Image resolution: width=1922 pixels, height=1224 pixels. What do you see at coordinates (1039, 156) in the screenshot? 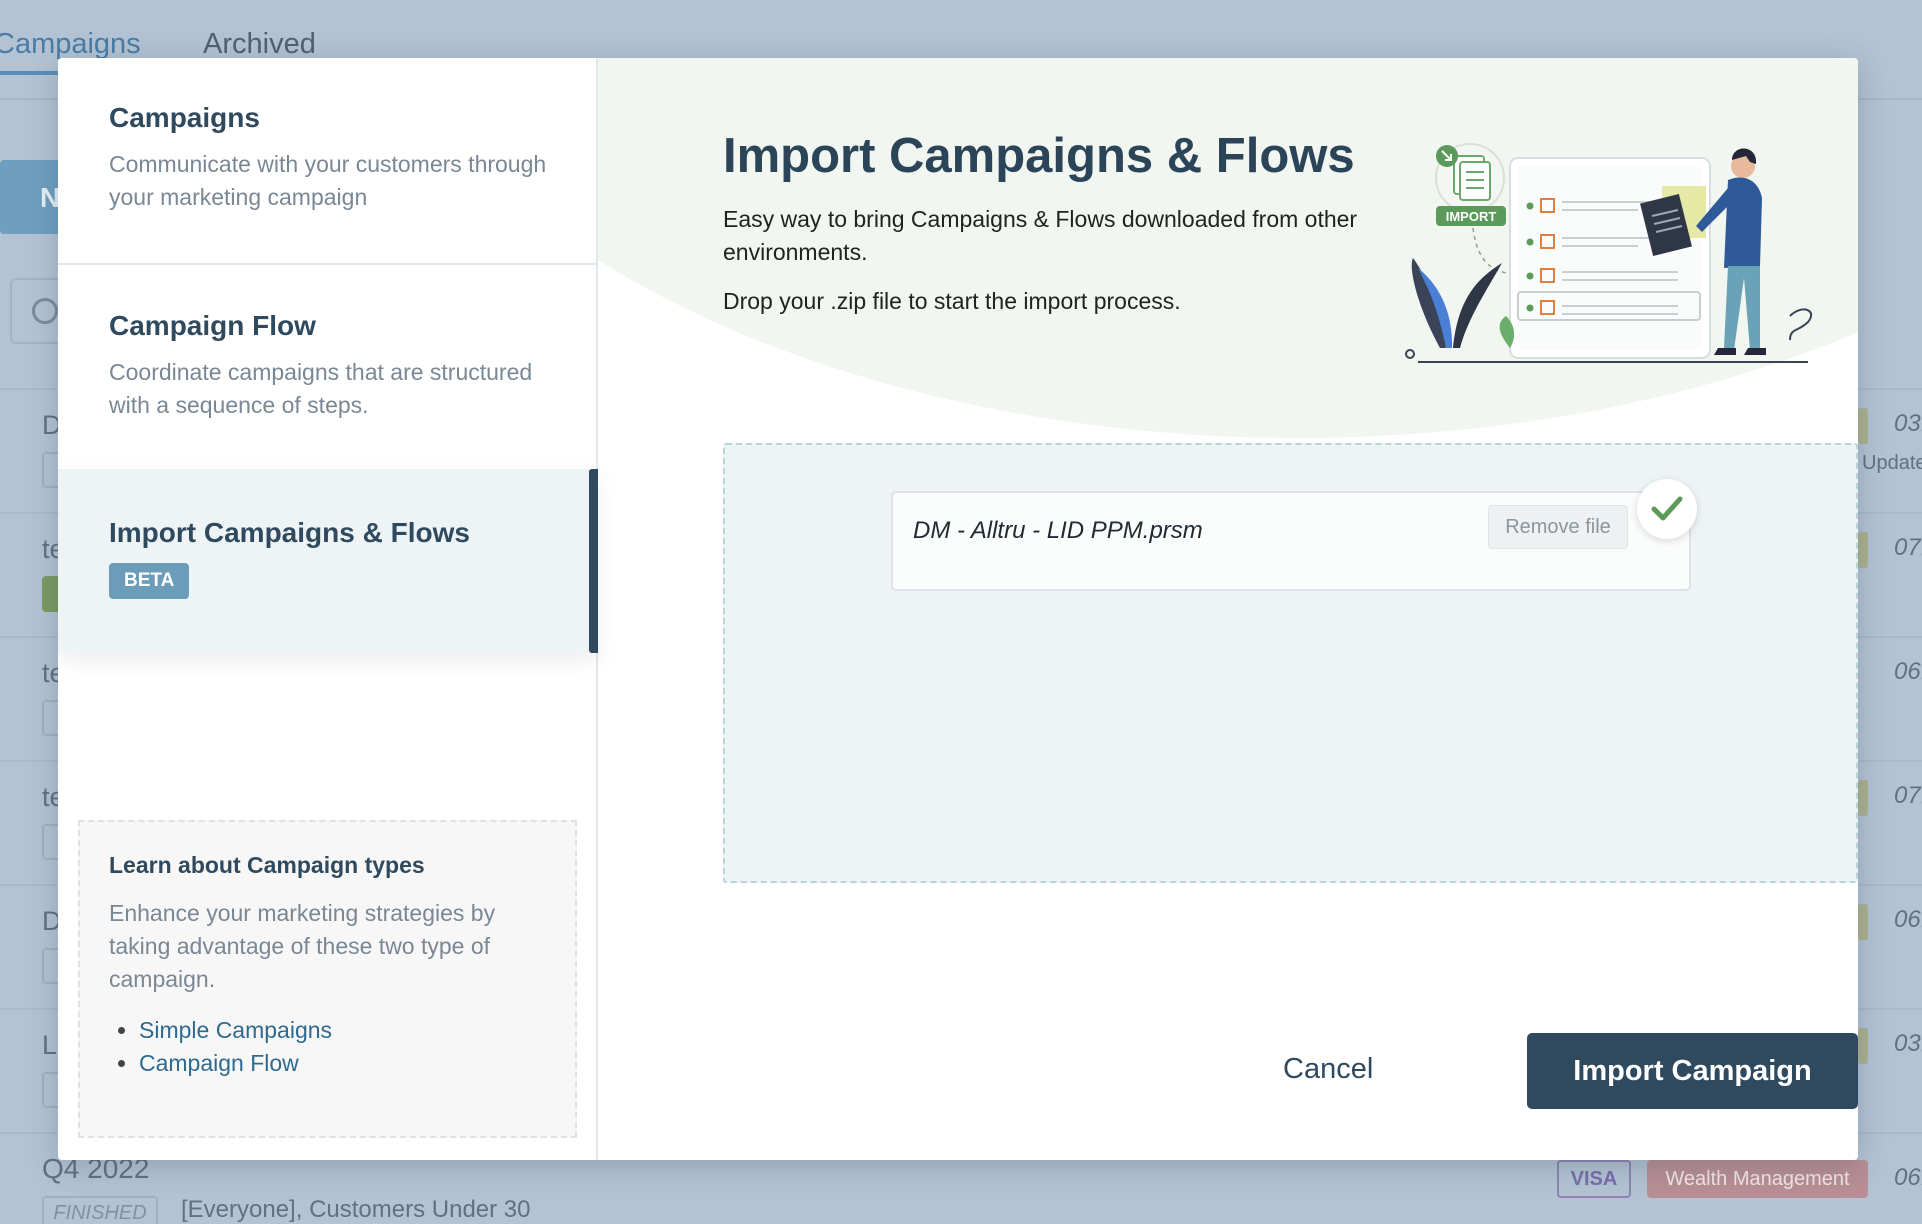
I see `page-title: Import Campaigns & Flows` at bounding box center [1039, 156].